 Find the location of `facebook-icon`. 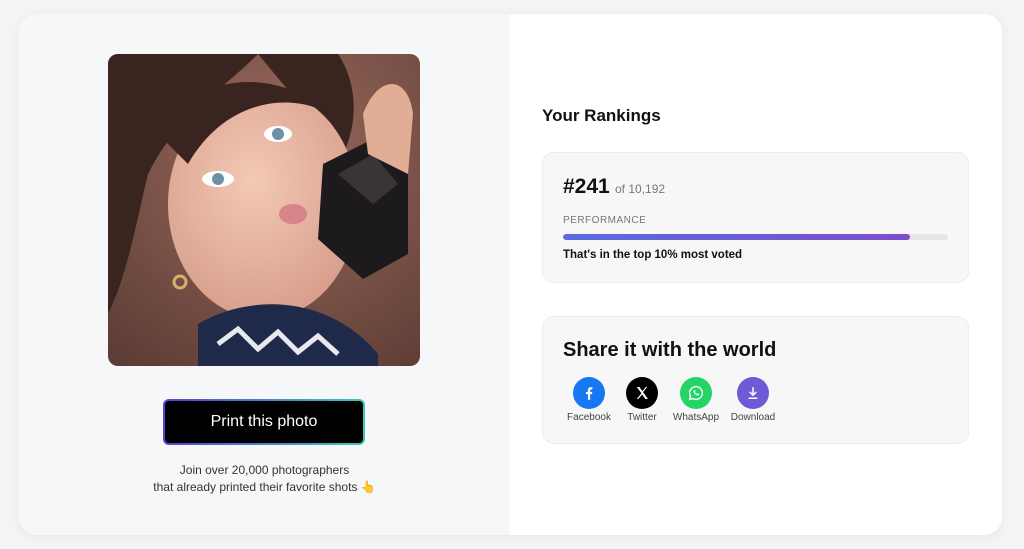

facebook-icon is located at coordinates (589, 393).